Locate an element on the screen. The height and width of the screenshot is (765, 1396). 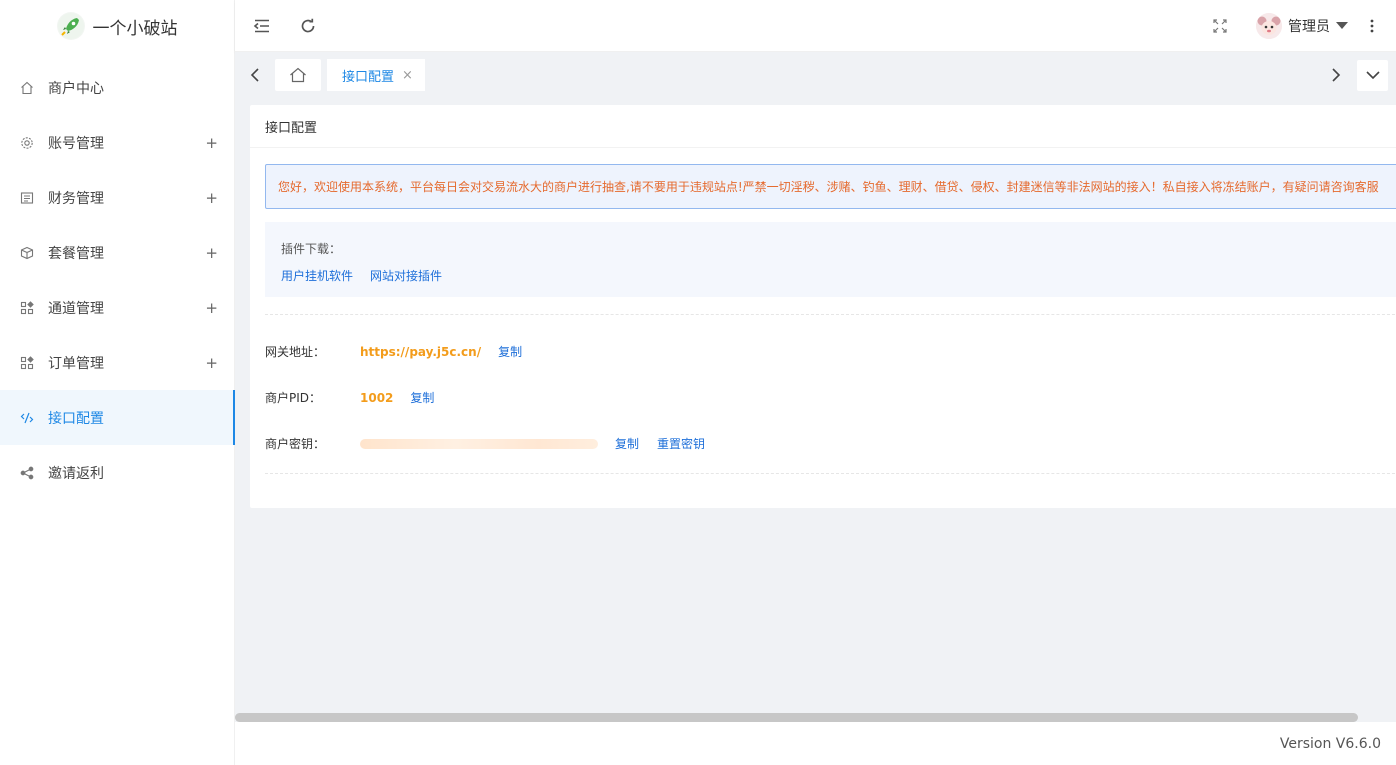
gear-icon is located at coordinates (27, 143).